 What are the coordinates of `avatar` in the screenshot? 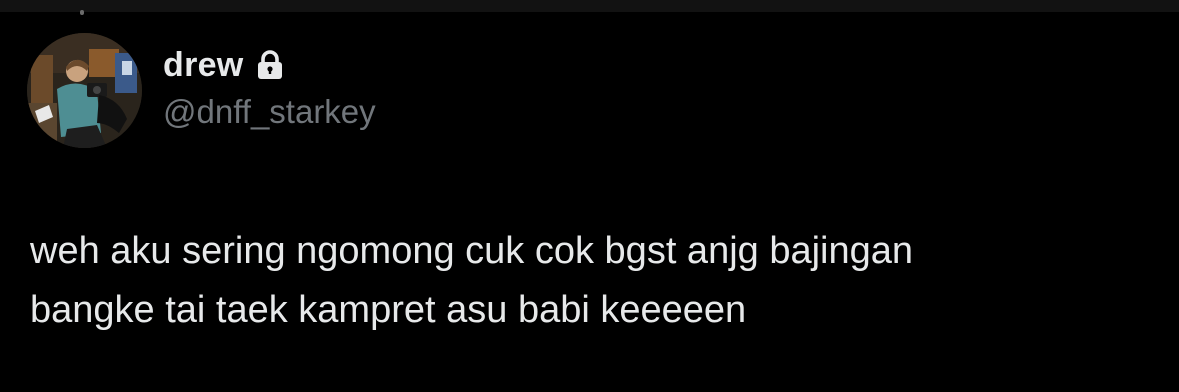 It's located at (84, 90).